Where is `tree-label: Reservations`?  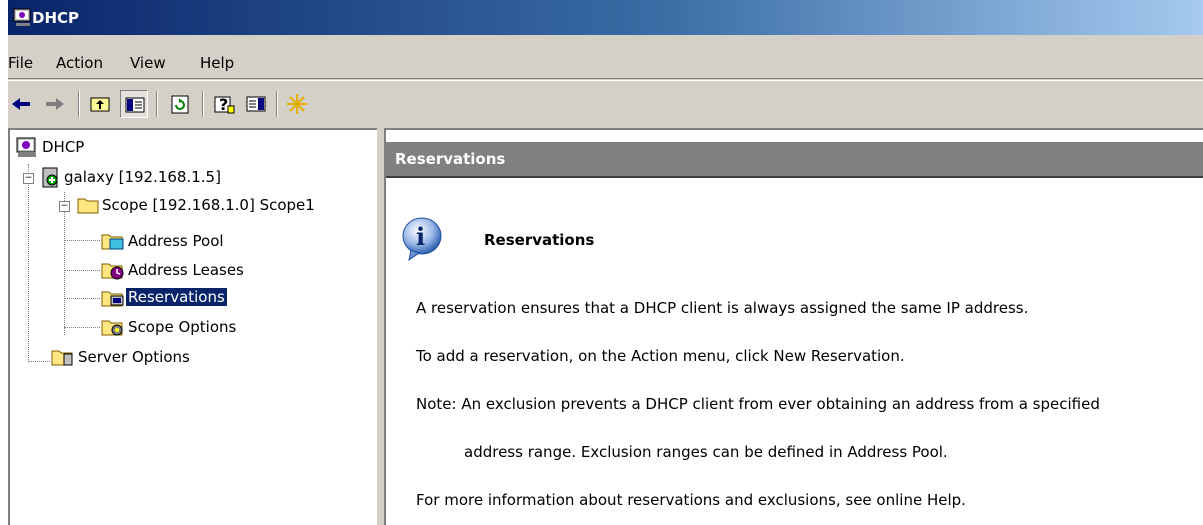
tree-label: Reservations is located at coordinates (176, 297).